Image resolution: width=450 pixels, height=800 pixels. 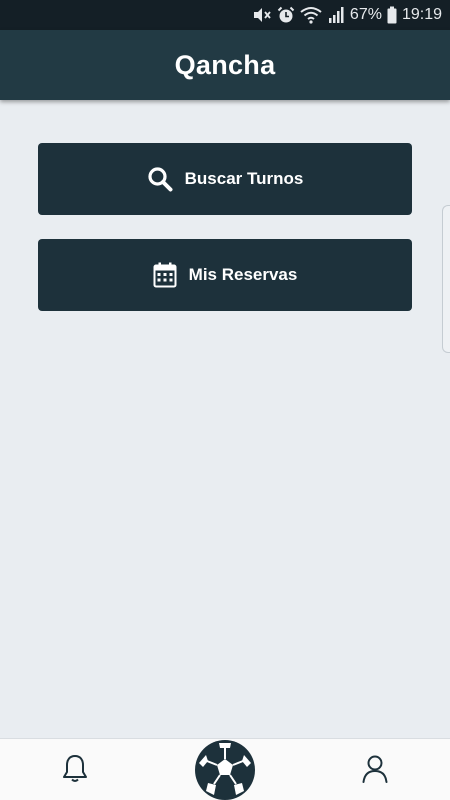 I want to click on search-icon, so click(x=160, y=179).